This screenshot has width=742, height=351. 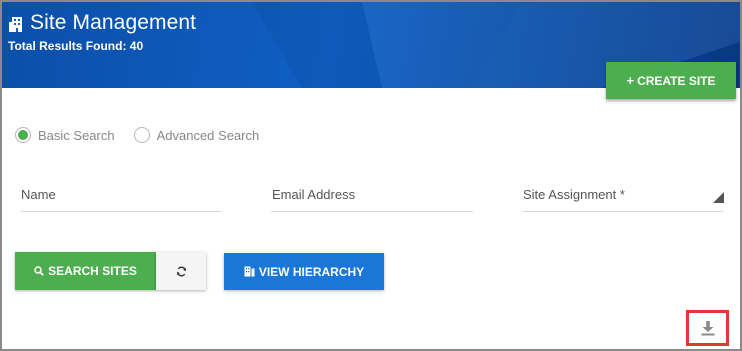 I want to click on create-site-button: + CREATE SITE, so click(x=671, y=80).